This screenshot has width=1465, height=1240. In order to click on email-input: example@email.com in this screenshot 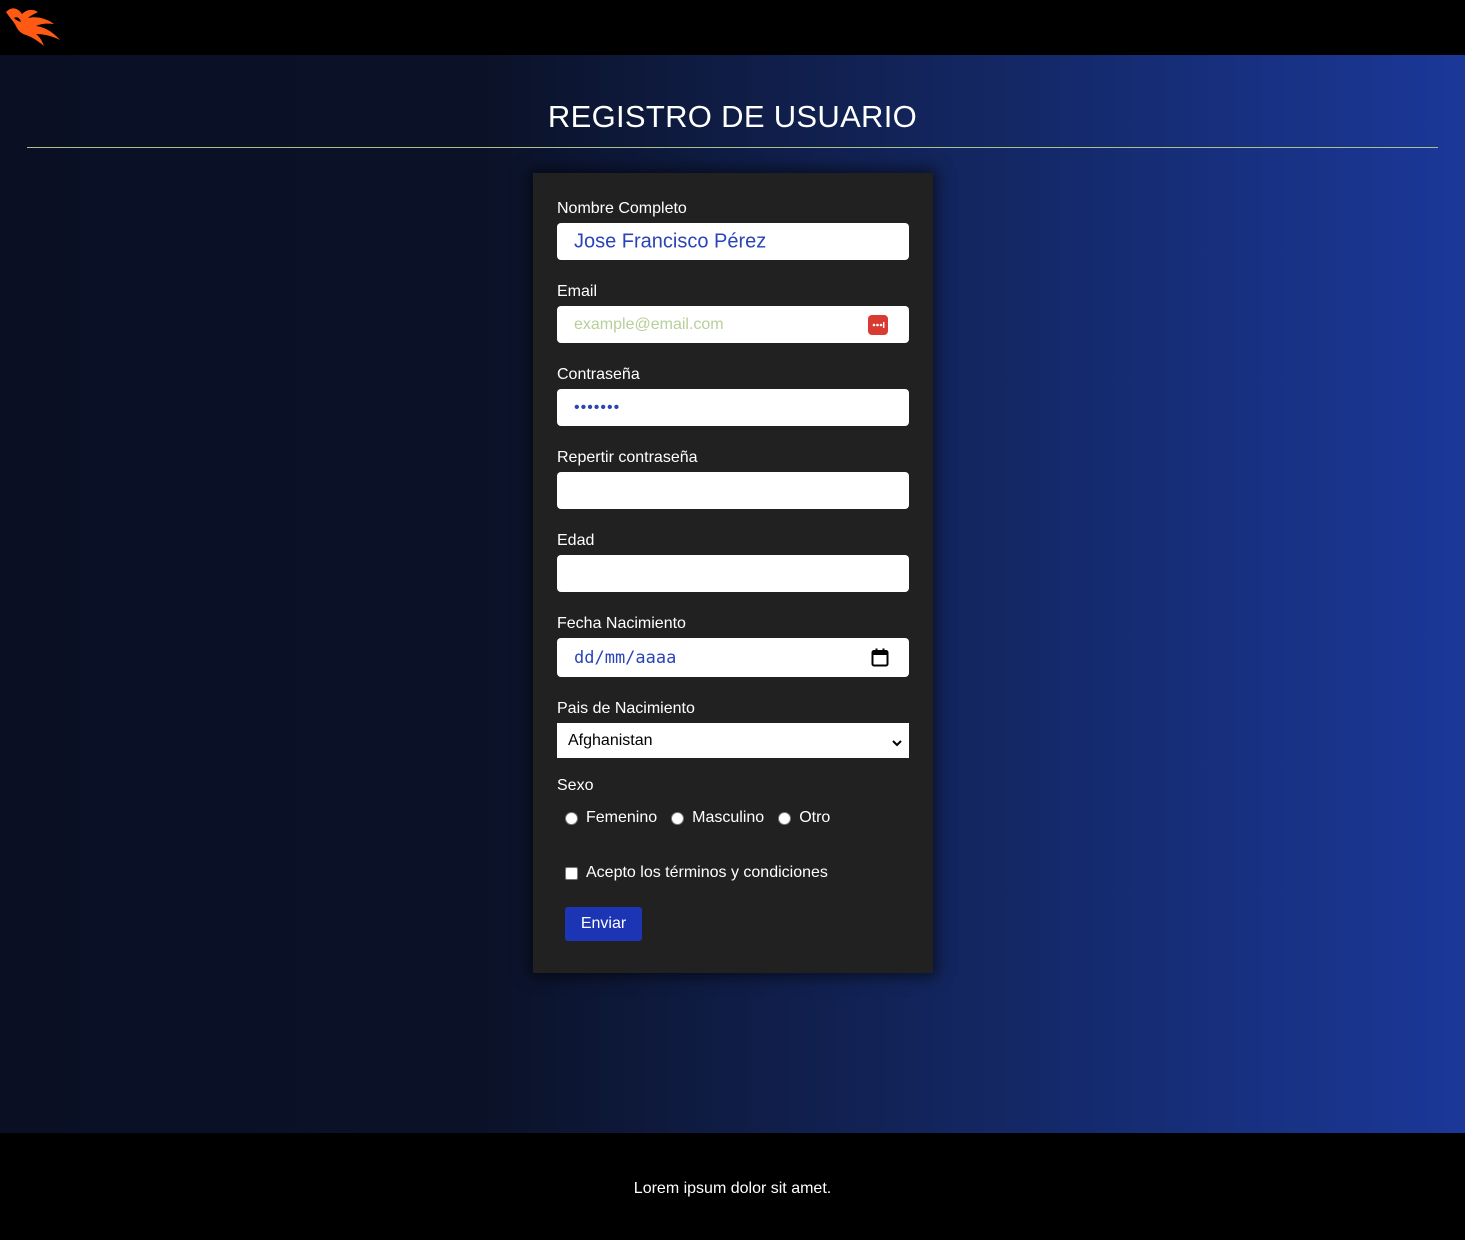, I will do `click(733, 324)`.